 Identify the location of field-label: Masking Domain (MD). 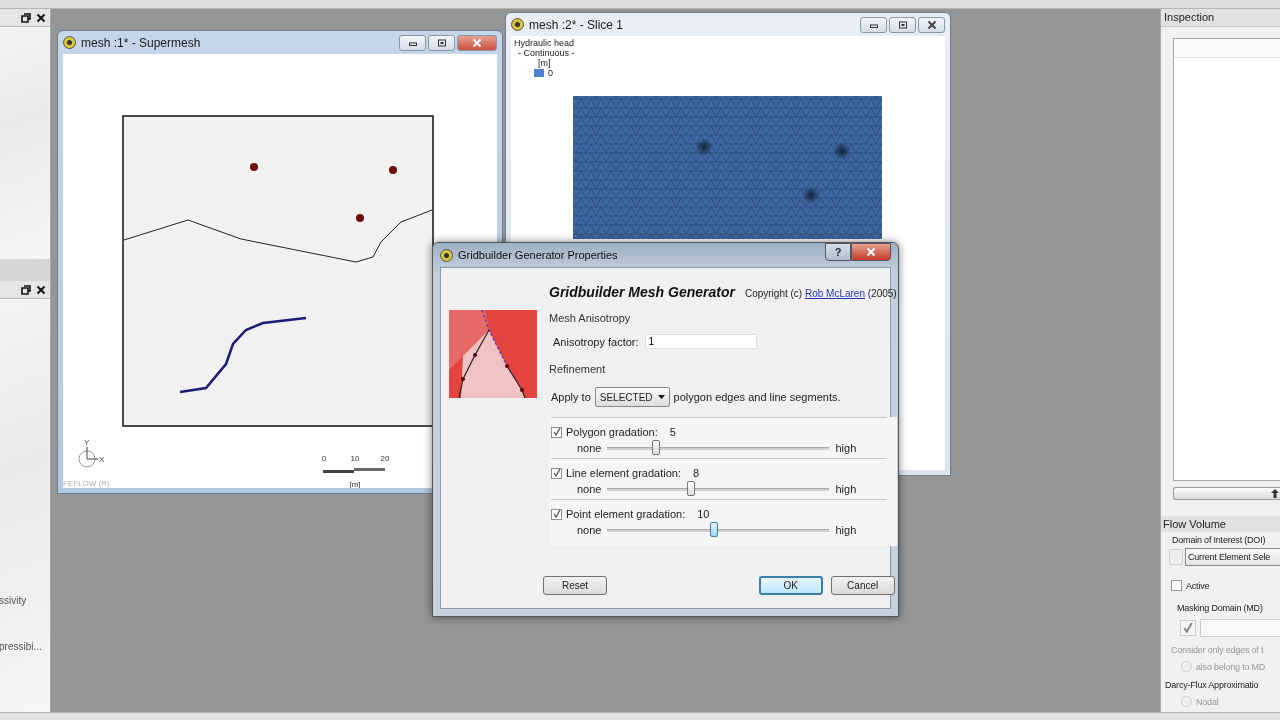
(1220, 608).